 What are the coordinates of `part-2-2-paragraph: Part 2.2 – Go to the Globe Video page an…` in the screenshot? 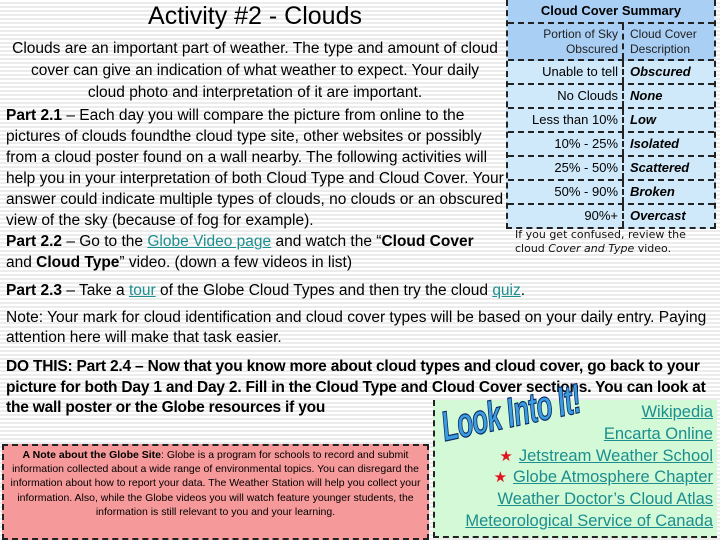 It's located at (253, 252).